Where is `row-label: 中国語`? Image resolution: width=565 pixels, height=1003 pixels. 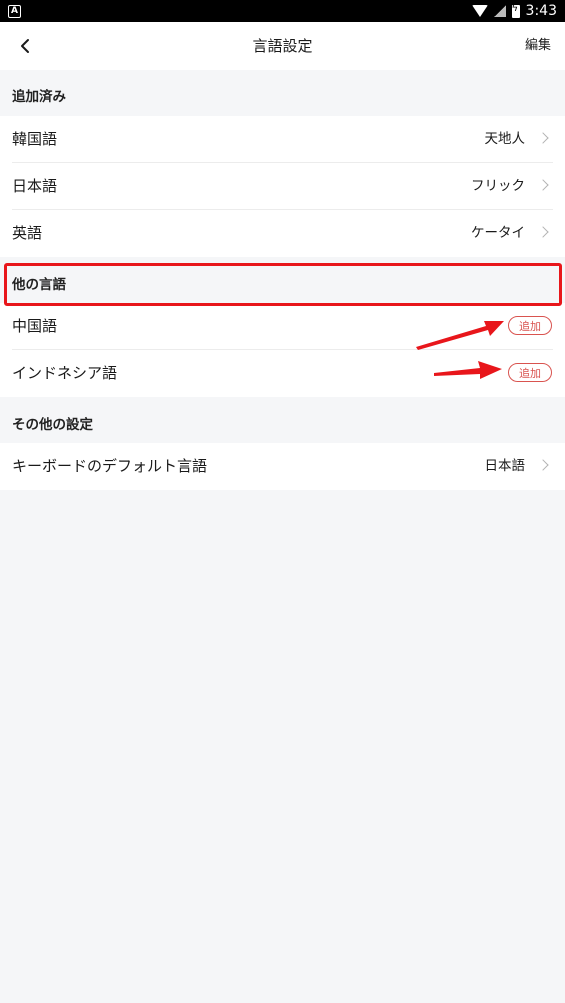 row-label: 中国語 is located at coordinates (35, 326).